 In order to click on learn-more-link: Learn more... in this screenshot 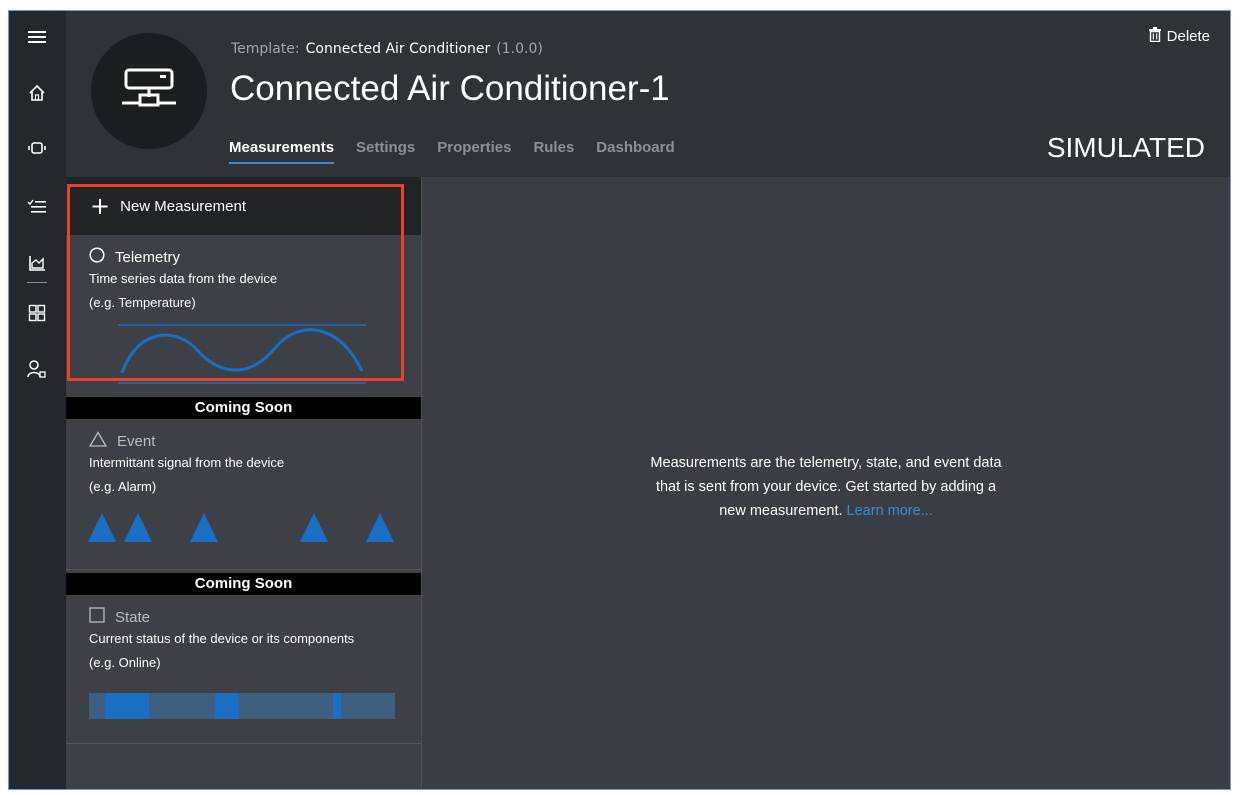, I will do `click(890, 511)`.